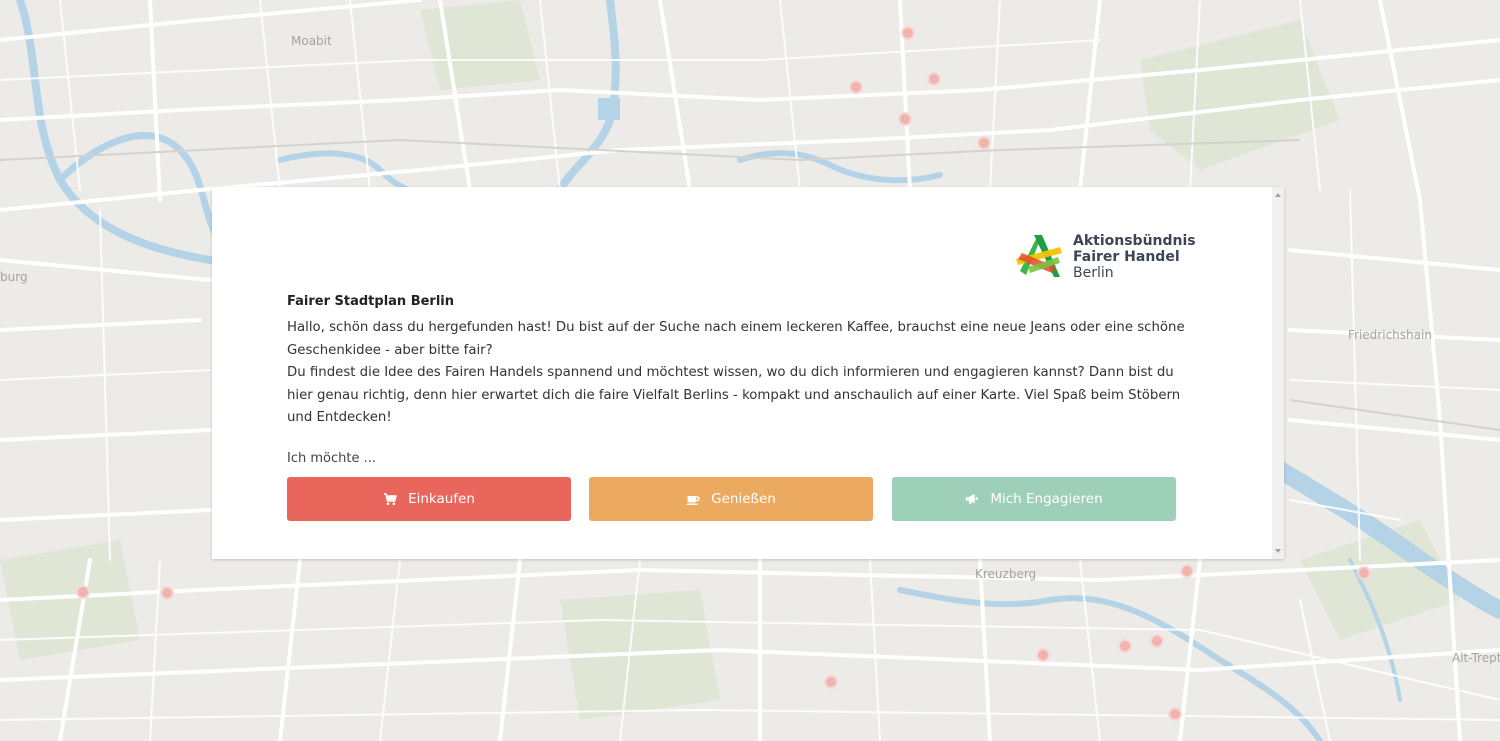 The image size is (1500, 741). I want to click on mich-engagieren-button: Mich Engagieren, so click(1034, 499).